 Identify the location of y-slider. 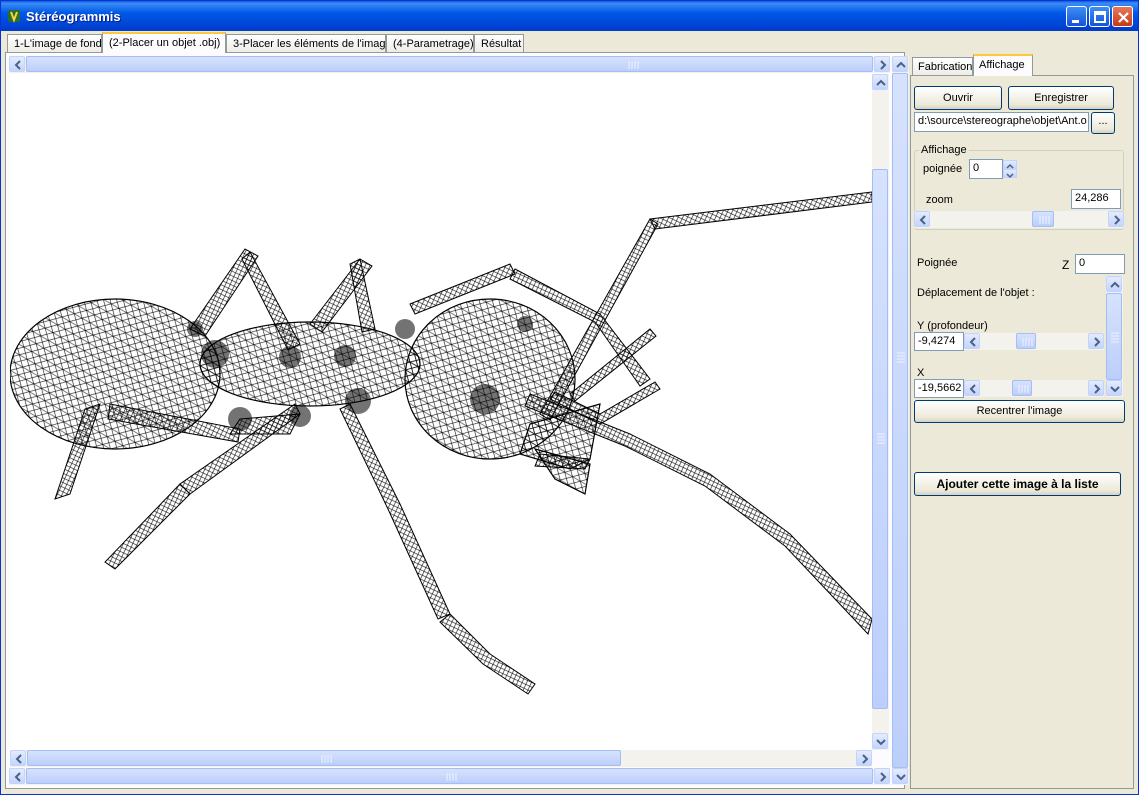
(1034, 341).